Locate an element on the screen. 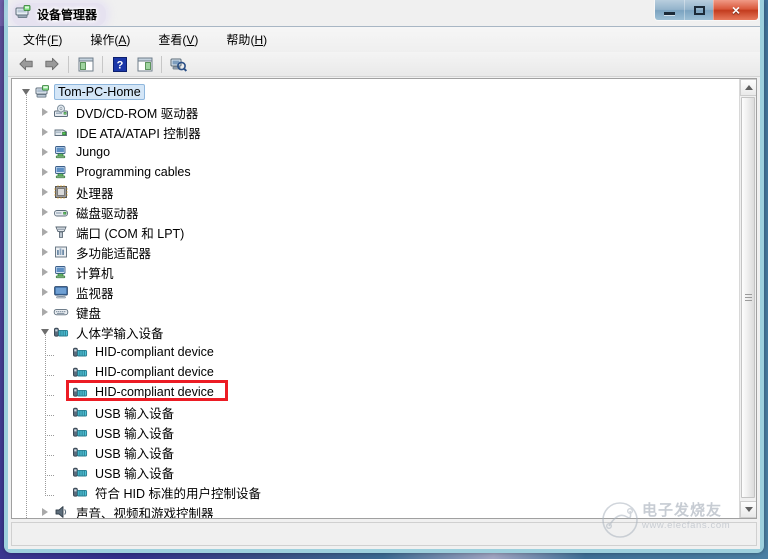 This screenshot has width=768, height=559. keyboard-icon is located at coordinates (61, 312).